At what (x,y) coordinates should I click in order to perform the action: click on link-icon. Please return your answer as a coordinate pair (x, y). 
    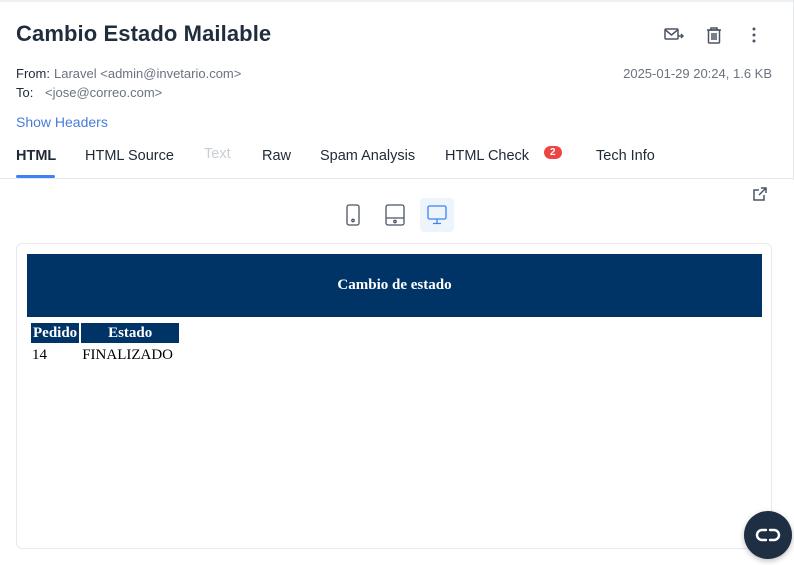
    Looking at the image, I should click on (768, 535).